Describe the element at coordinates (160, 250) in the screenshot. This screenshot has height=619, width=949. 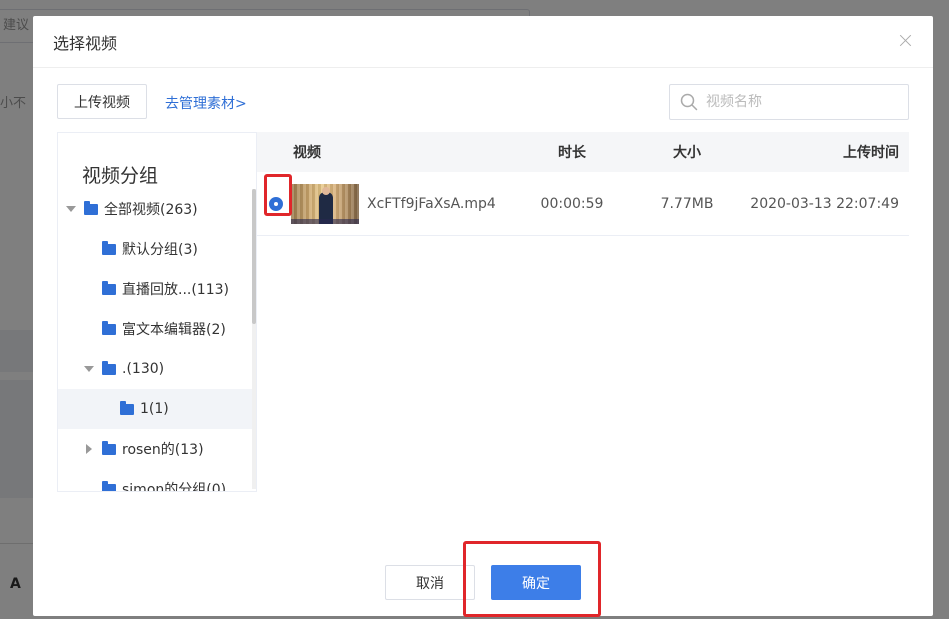
I see `tree-item-label: 默认分组(3)` at that location.